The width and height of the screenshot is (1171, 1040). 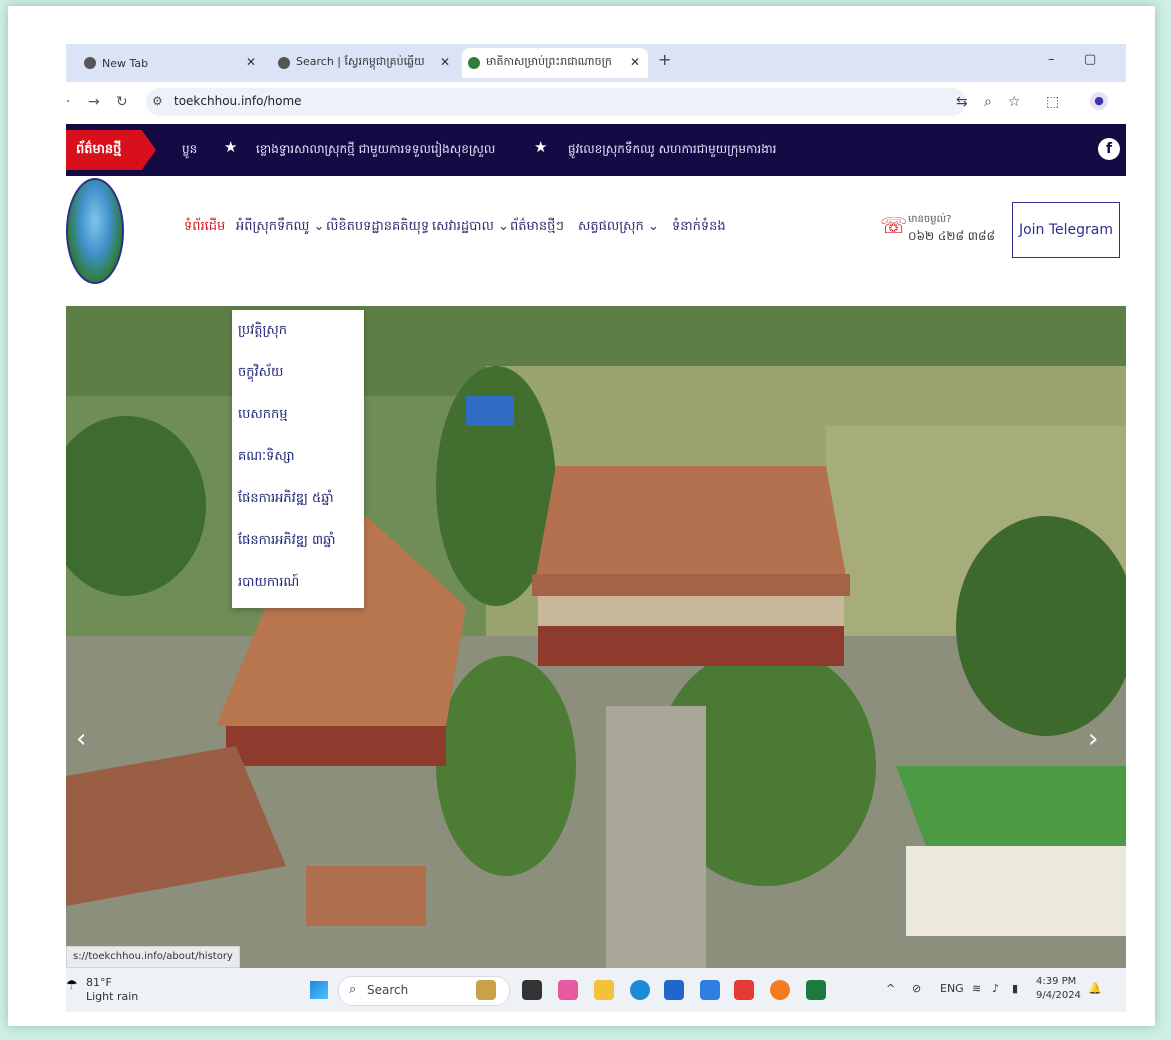 I want to click on ticker-item: ផ្លូវលេខស្រុកទឹកឈូ សហការជាមួយក្រុមការងារ, so click(x=672, y=150).